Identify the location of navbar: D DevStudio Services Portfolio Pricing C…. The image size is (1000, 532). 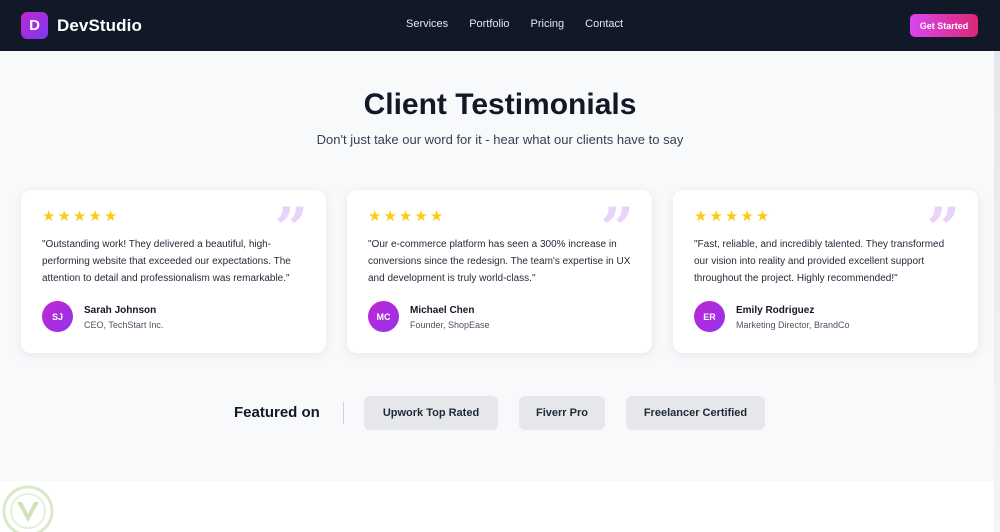
(500, 25).